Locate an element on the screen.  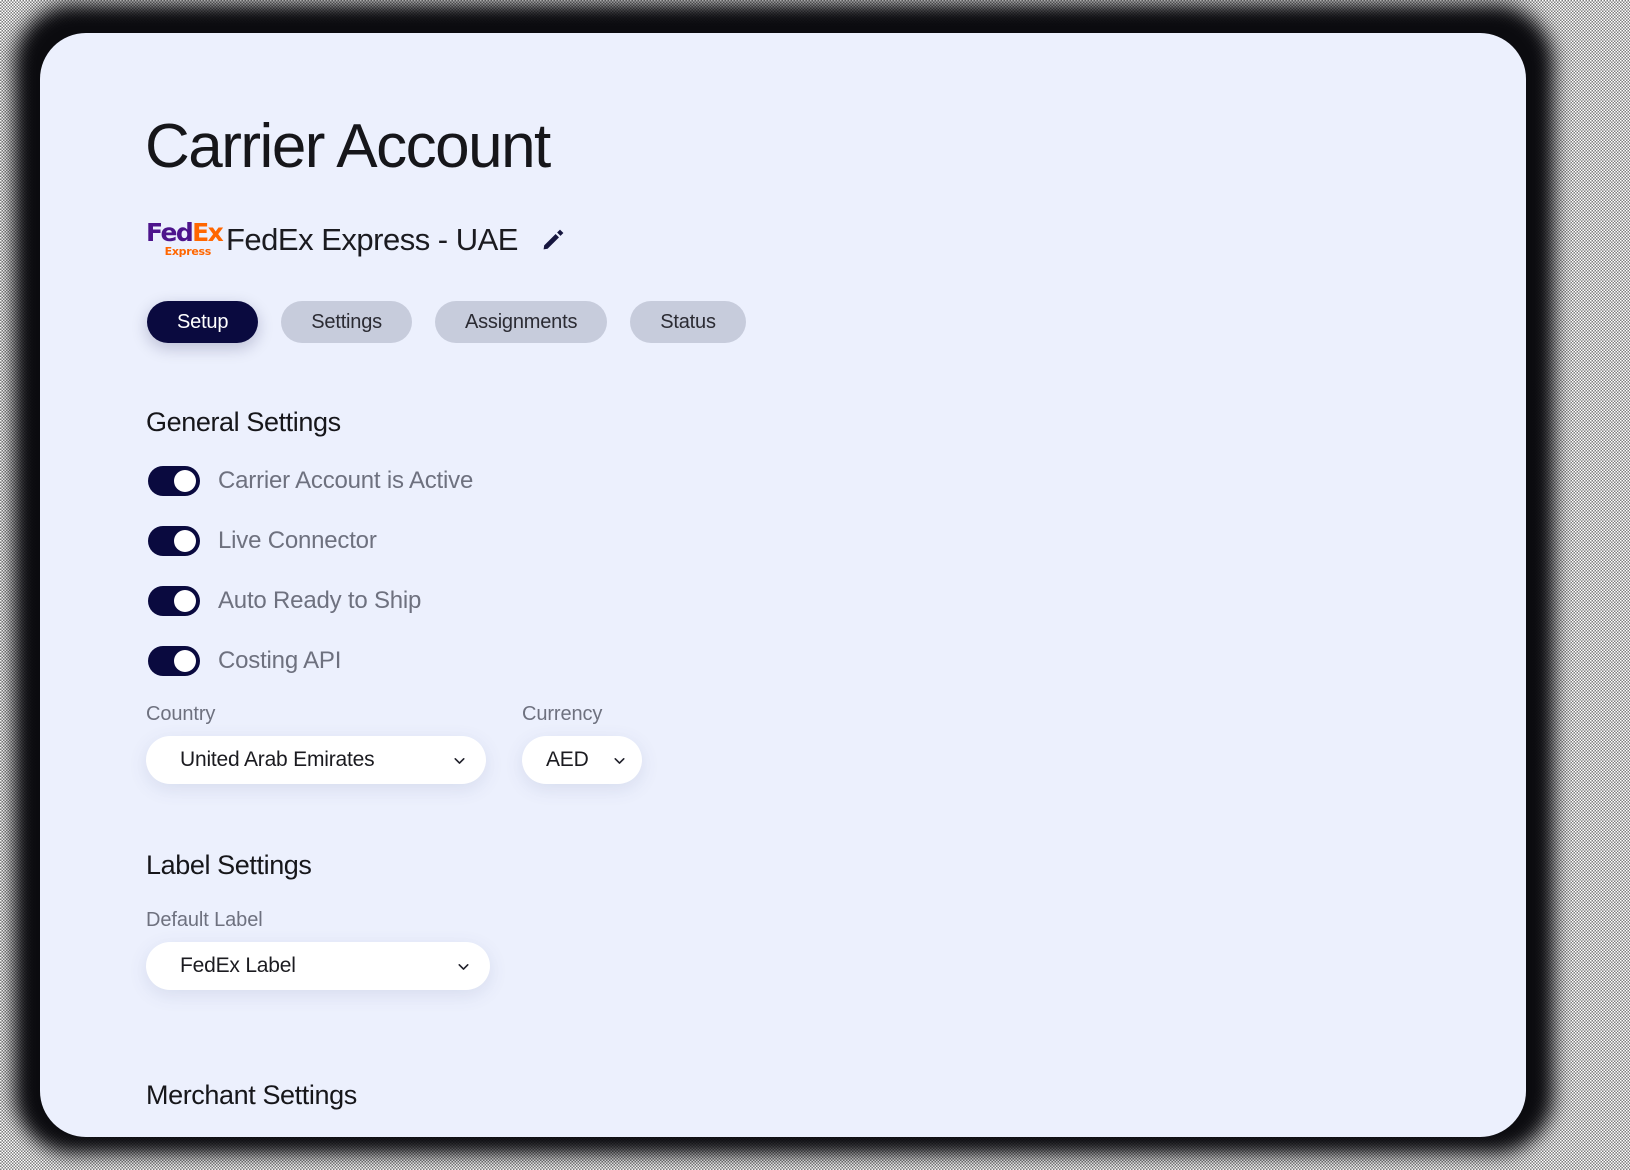
currency-field: Currency AED is located at coordinates (582, 743).